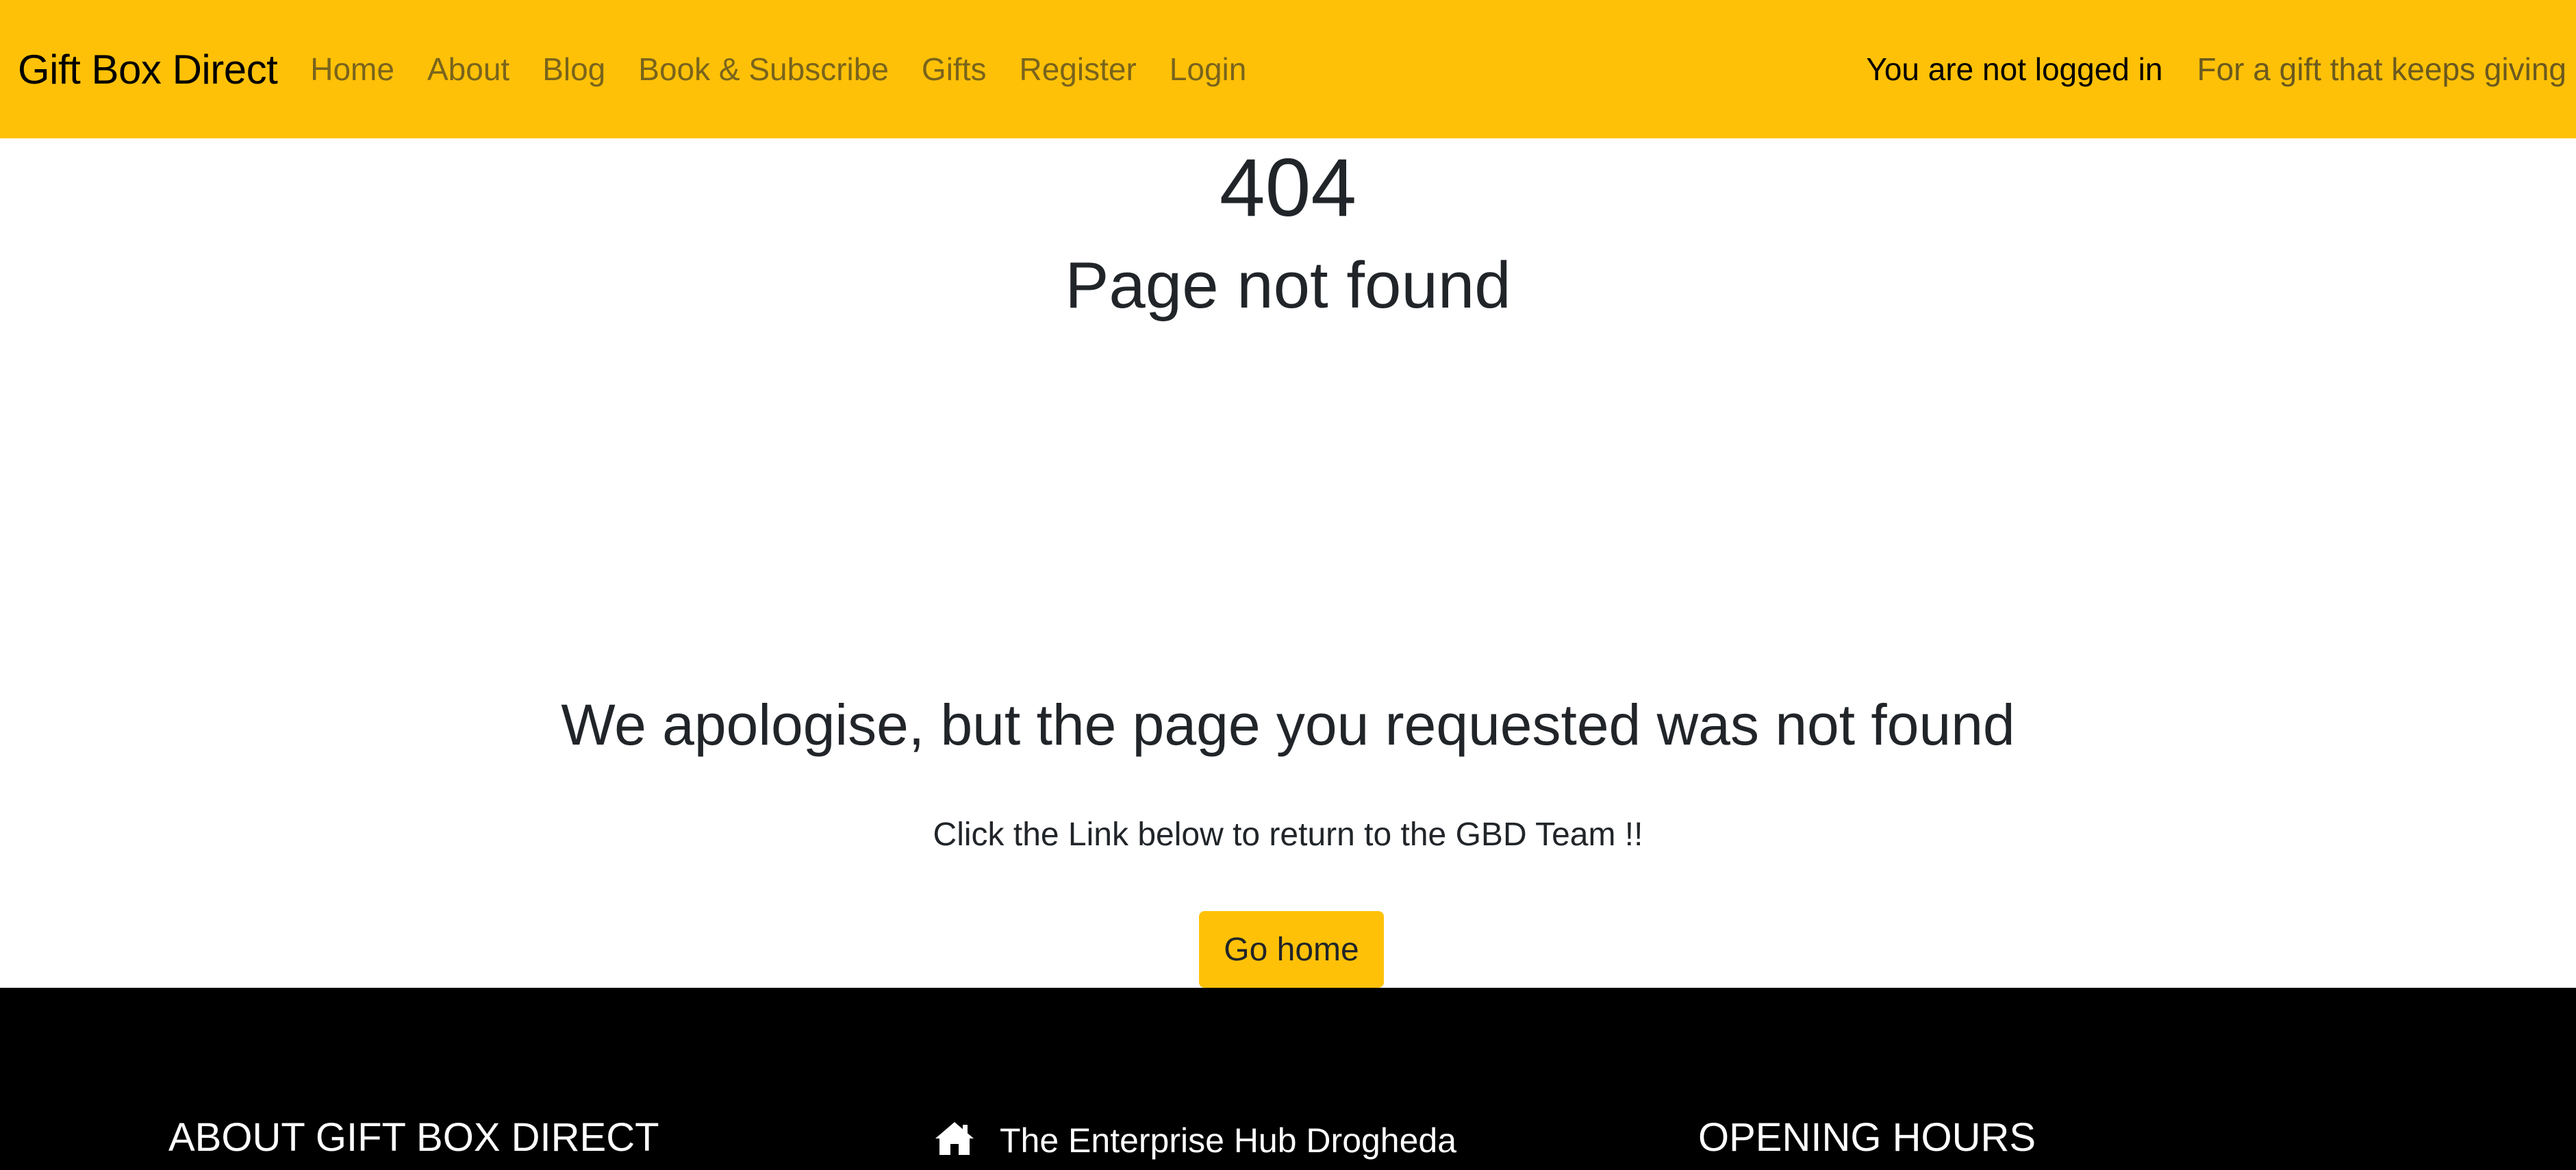 The width and height of the screenshot is (2576, 1170). I want to click on footer-about-heading: ABOUT GIFT BOX DIRECT, so click(413, 1137).